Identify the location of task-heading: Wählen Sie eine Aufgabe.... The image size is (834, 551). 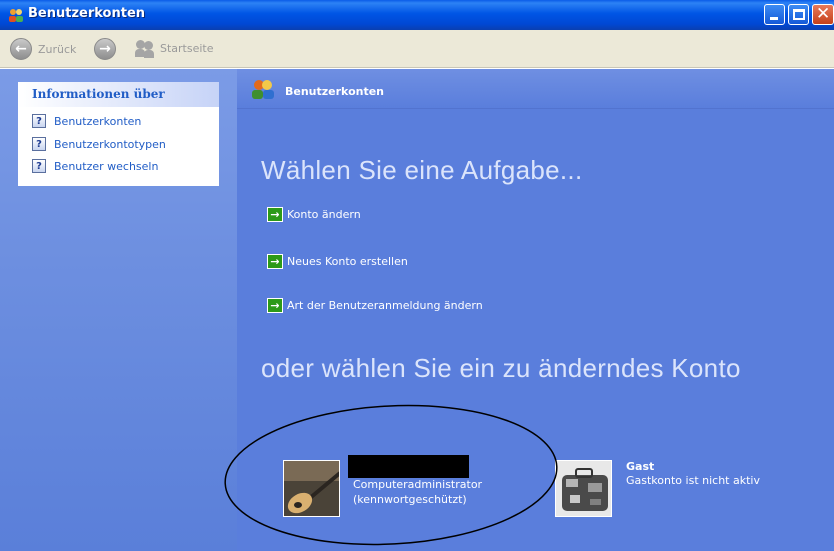
(422, 170).